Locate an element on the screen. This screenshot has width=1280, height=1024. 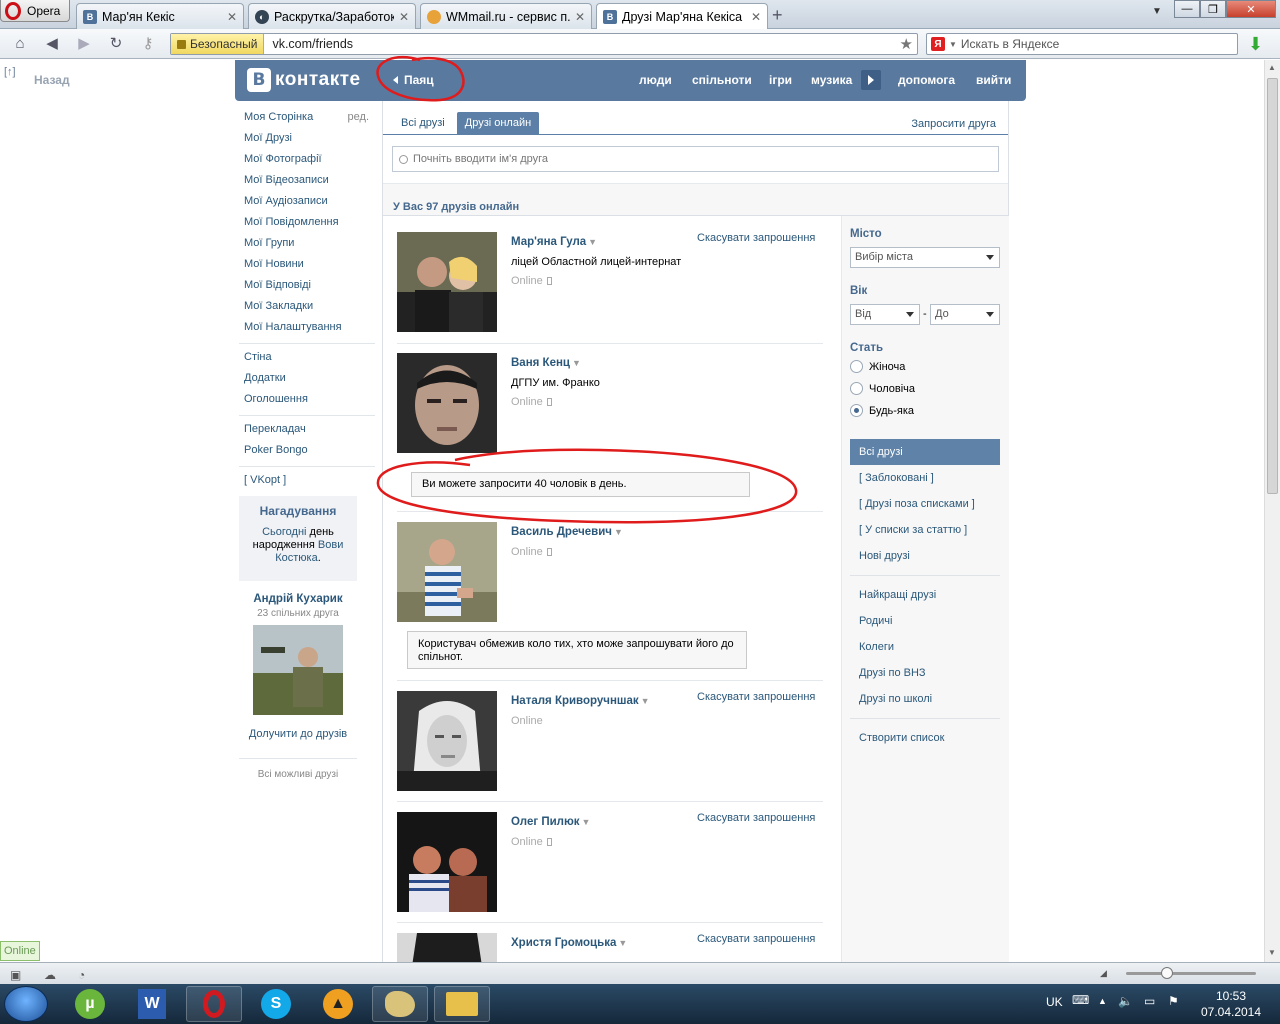
keyboard-icon: ⌨ is located at coordinates (1080, 1000).